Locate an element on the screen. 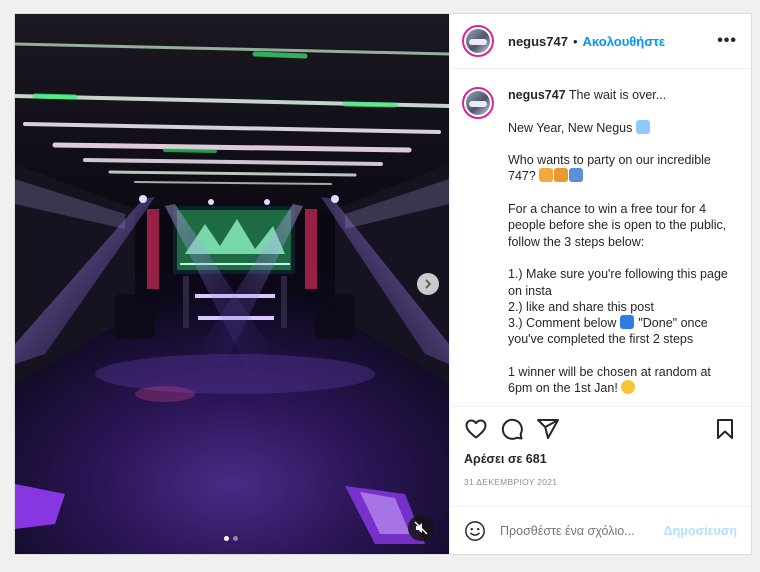 The image size is (760, 572). avatar is located at coordinates (478, 41).